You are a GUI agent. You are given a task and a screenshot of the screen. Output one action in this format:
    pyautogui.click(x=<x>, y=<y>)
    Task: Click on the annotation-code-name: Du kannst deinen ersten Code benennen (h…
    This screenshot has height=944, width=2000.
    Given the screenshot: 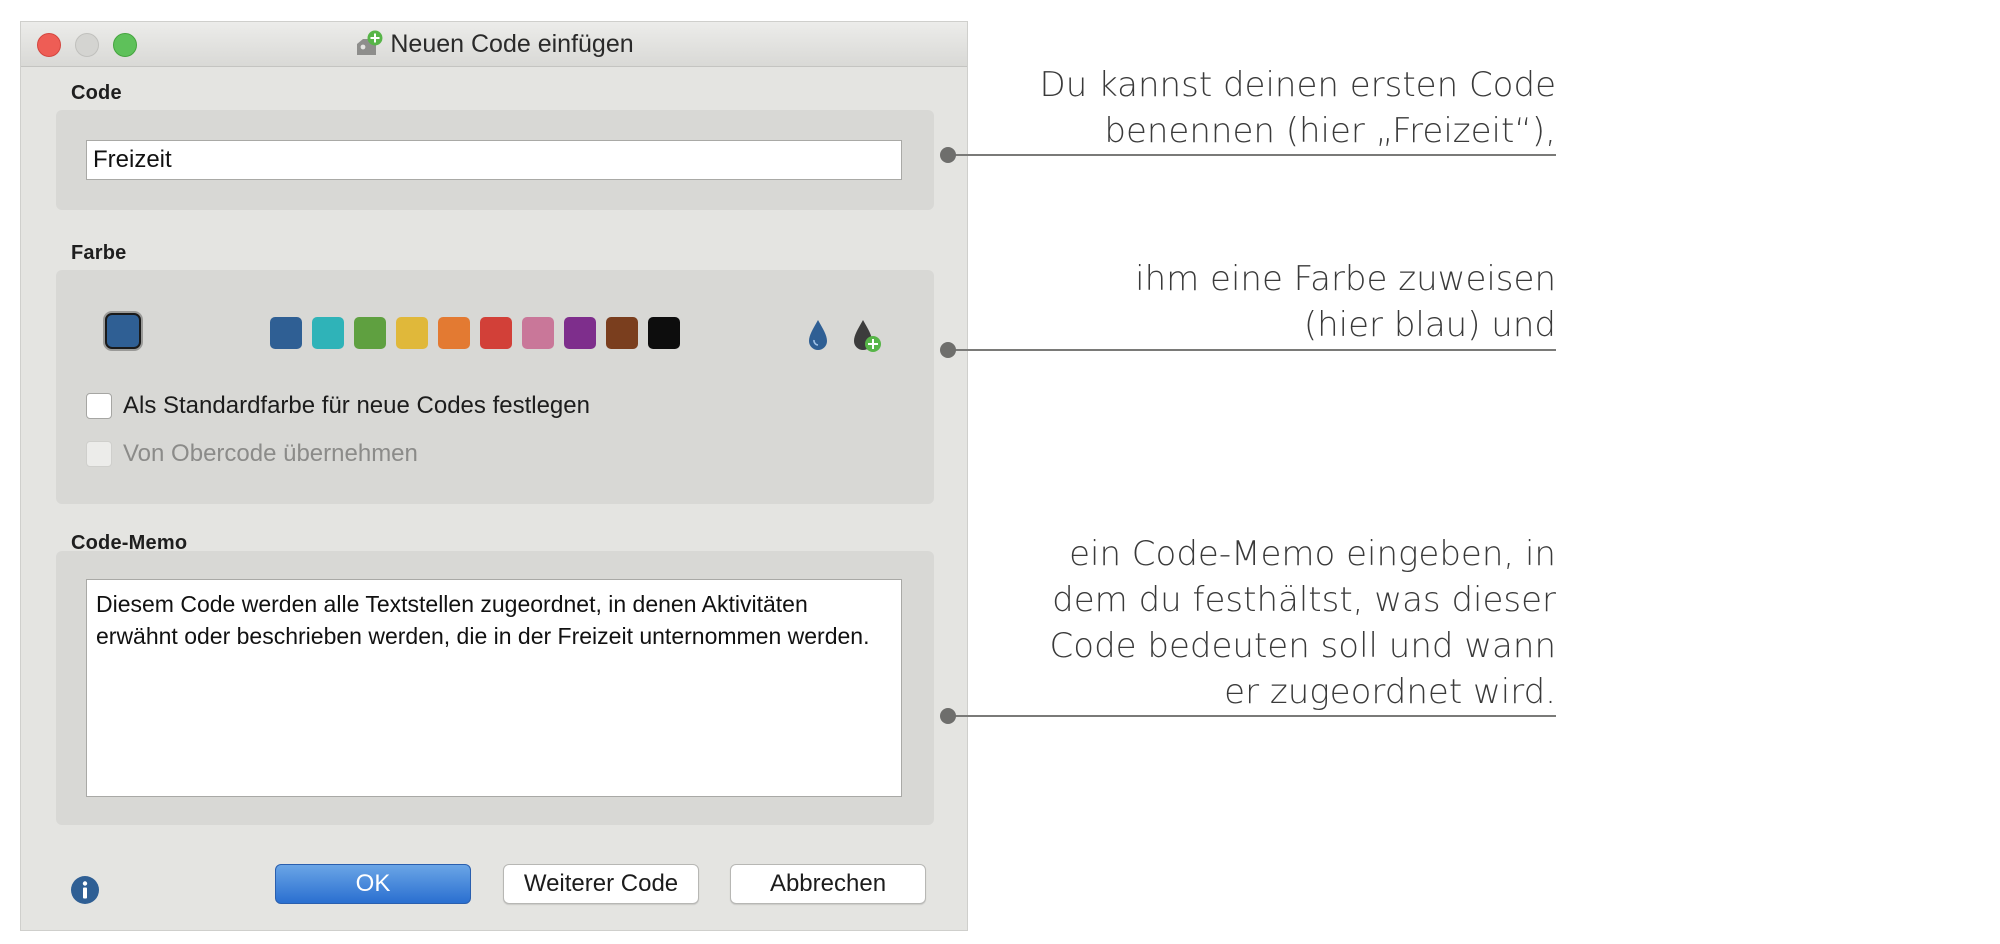 What is the action you would take?
    pyautogui.click(x=1298, y=108)
    